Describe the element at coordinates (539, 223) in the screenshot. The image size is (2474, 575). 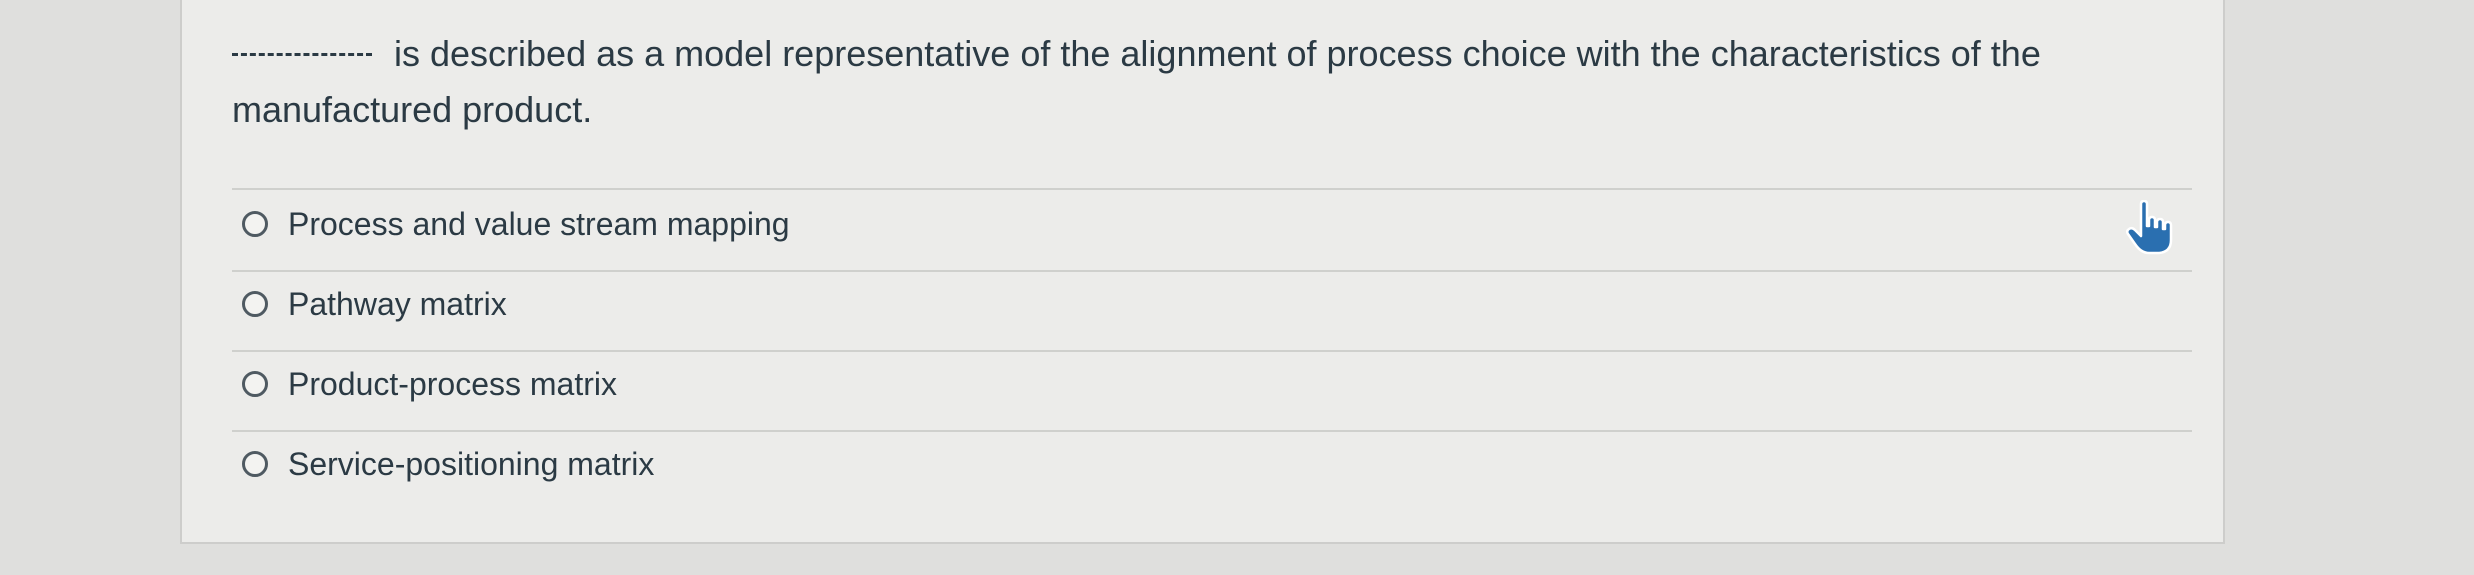
I see `answer-label: Process and value stream mapping` at that location.